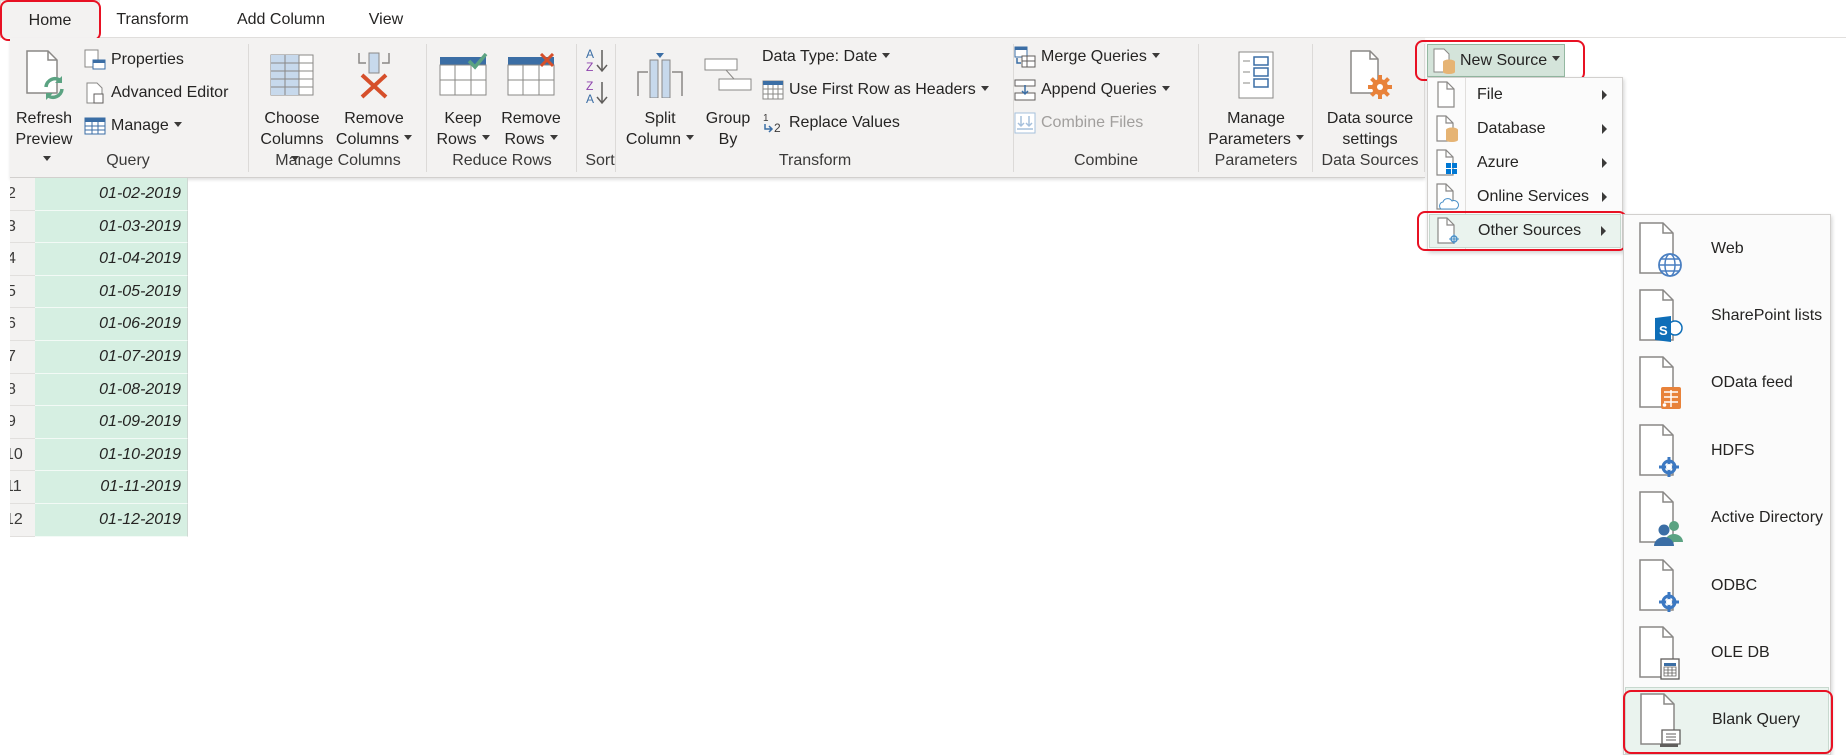 The image size is (1846, 755). What do you see at coordinates (111, 455) in the screenshot?
I see `date-cell: 01-10-2019` at bounding box center [111, 455].